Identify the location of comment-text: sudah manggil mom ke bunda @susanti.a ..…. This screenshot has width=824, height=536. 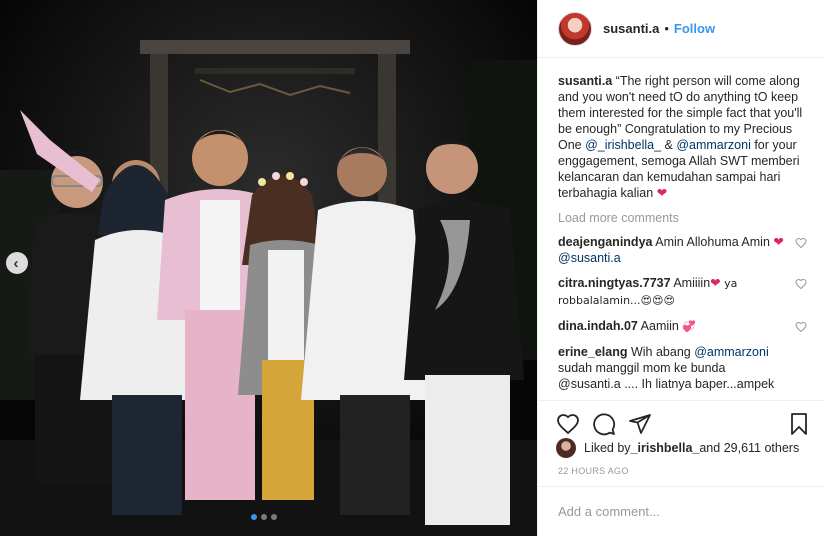
(666, 376).